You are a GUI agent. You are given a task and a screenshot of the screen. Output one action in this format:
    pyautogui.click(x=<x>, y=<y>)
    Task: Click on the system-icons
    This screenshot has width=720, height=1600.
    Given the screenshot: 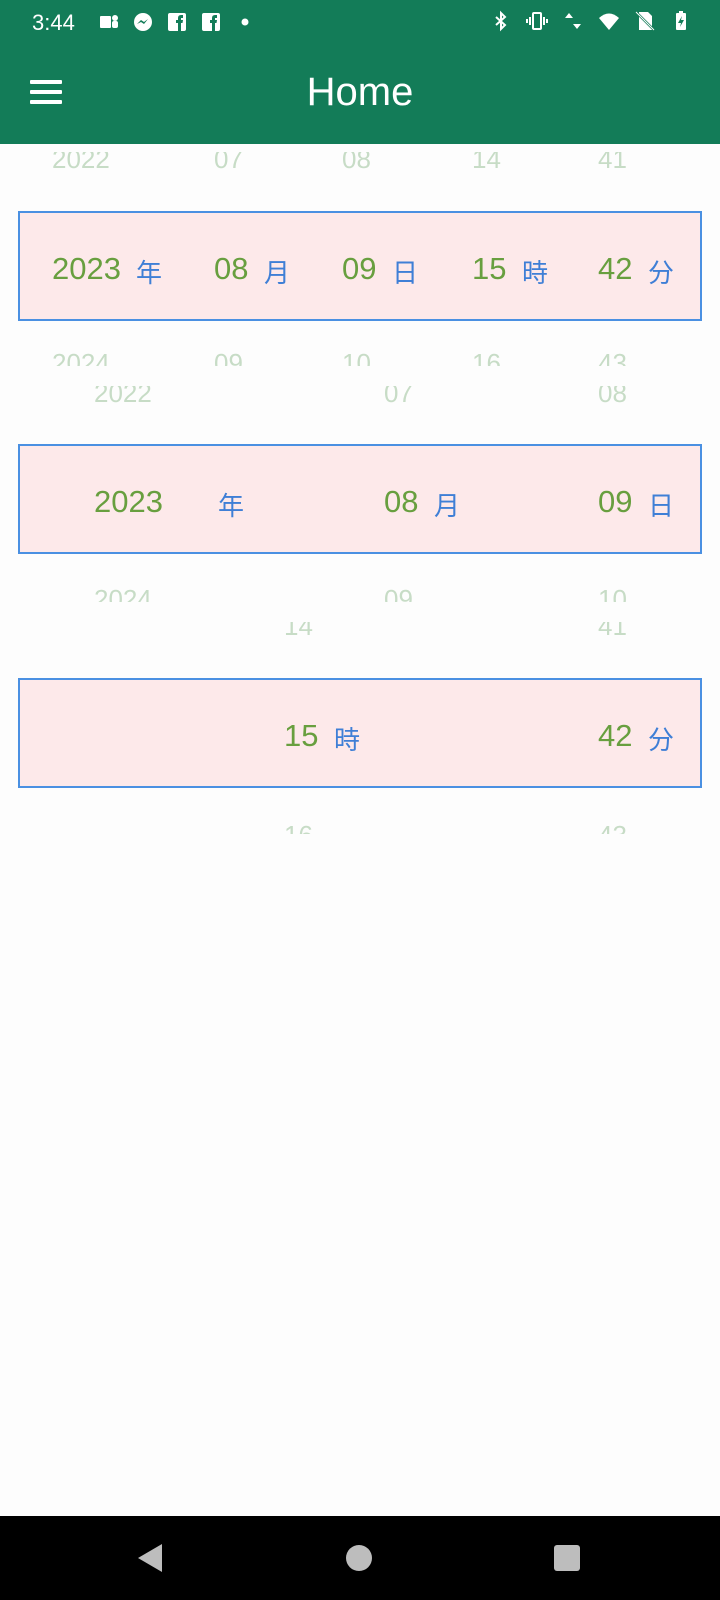 What is the action you would take?
    pyautogui.click(x=591, y=21)
    